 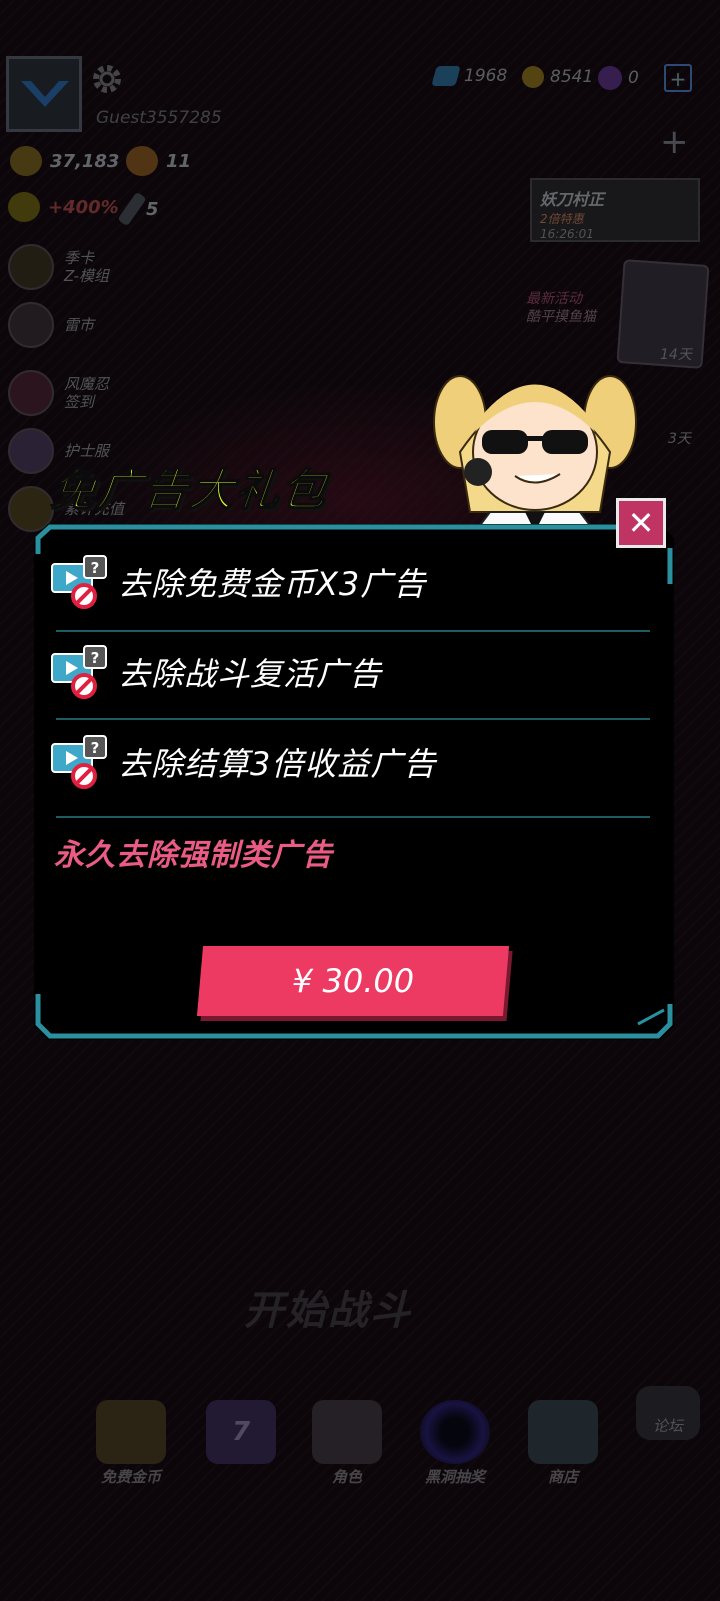 I want to click on popup-title: 免广告大礼包, so click(x=189, y=490).